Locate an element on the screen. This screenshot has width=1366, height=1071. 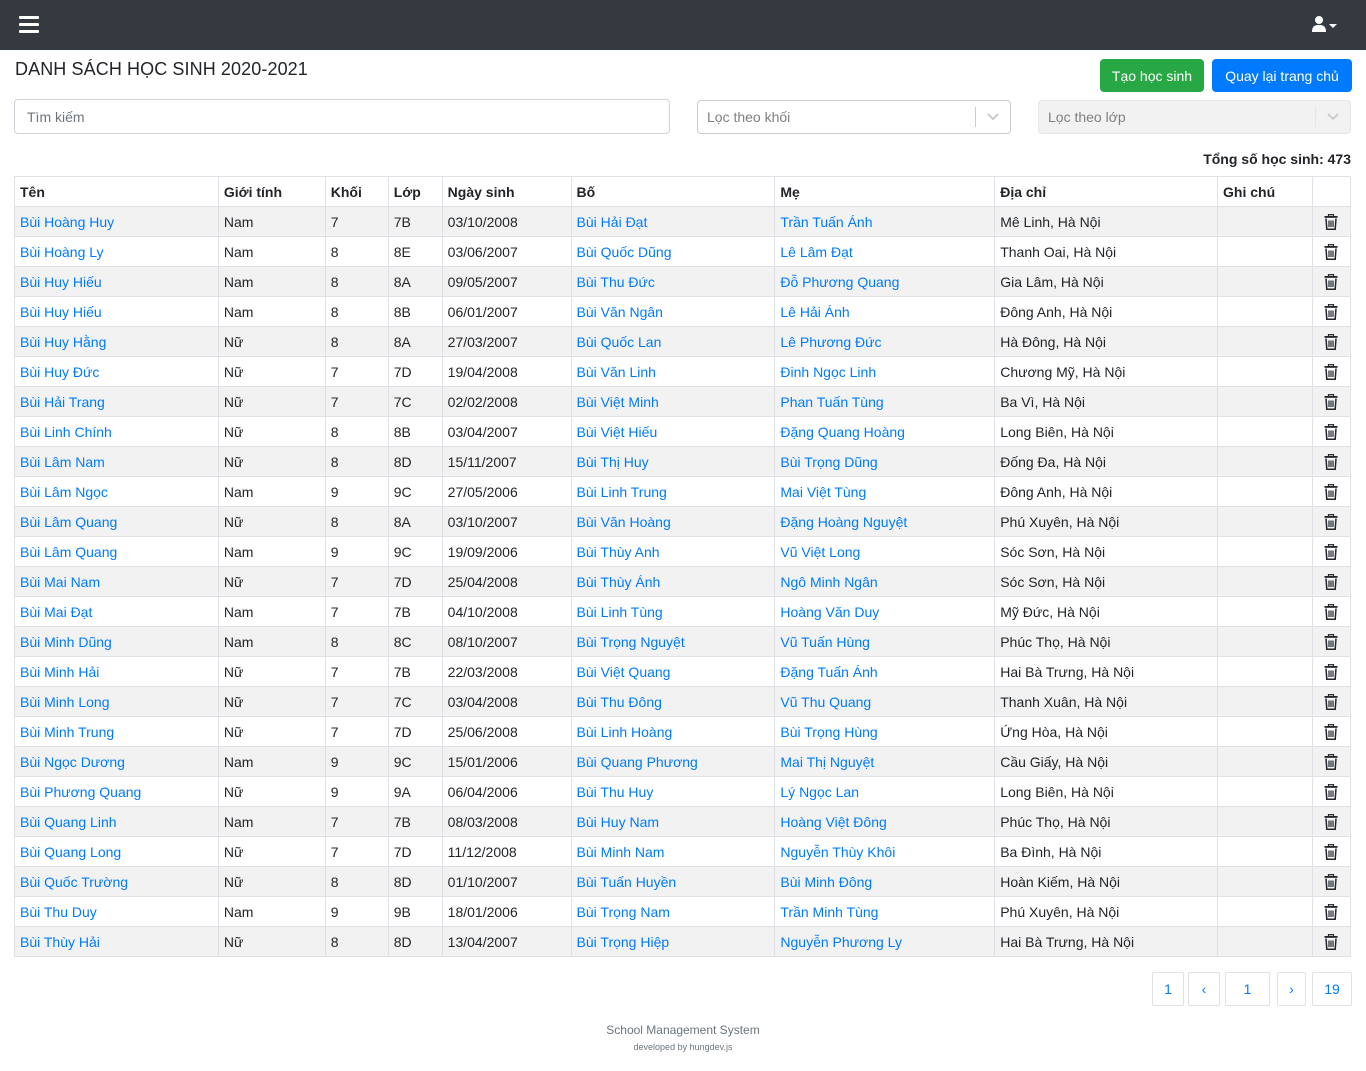
mother-name-link: Ngô Minh Ngân is located at coordinates (828, 582).